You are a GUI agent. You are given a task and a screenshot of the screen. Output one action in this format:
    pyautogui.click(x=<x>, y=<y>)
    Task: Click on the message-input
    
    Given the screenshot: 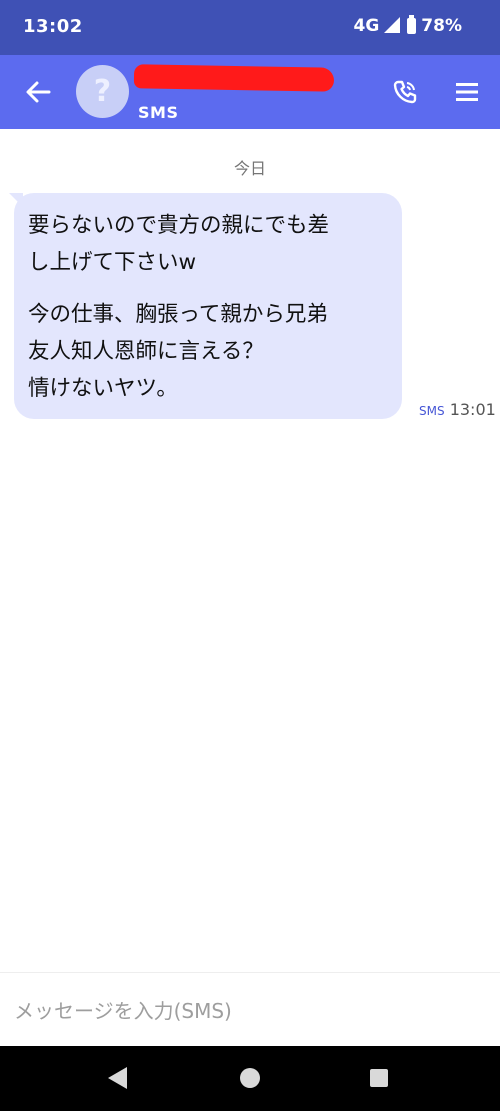 What is the action you would take?
    pyautogui.click(x=249, y=1011)
    